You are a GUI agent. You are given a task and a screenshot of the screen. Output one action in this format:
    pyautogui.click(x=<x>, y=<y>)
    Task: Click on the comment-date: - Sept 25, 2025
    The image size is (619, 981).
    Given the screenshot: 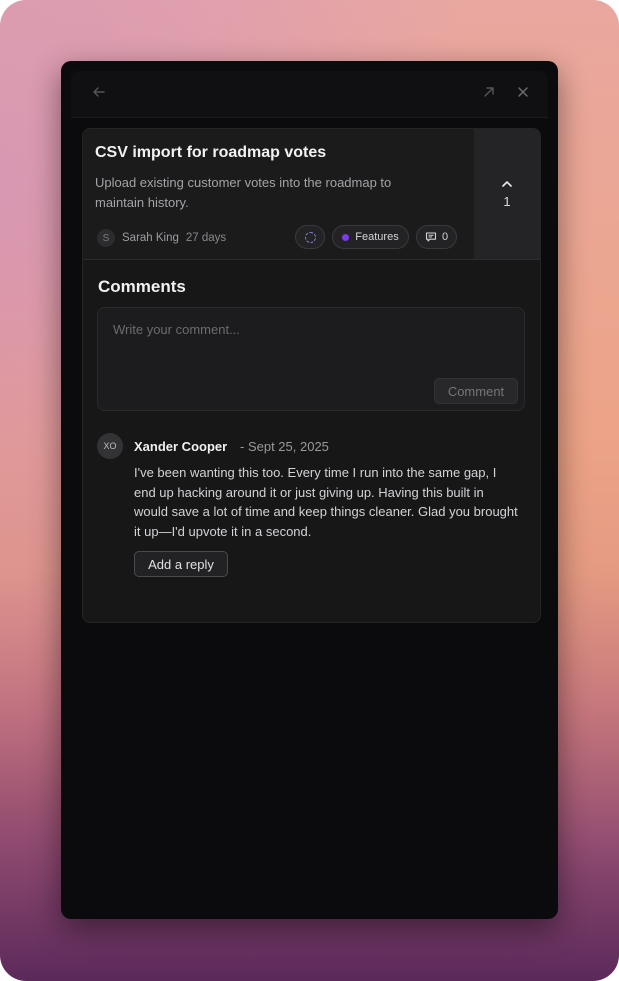 What is the action you would take?
    pyautogui.click(x=284, y=446)
    